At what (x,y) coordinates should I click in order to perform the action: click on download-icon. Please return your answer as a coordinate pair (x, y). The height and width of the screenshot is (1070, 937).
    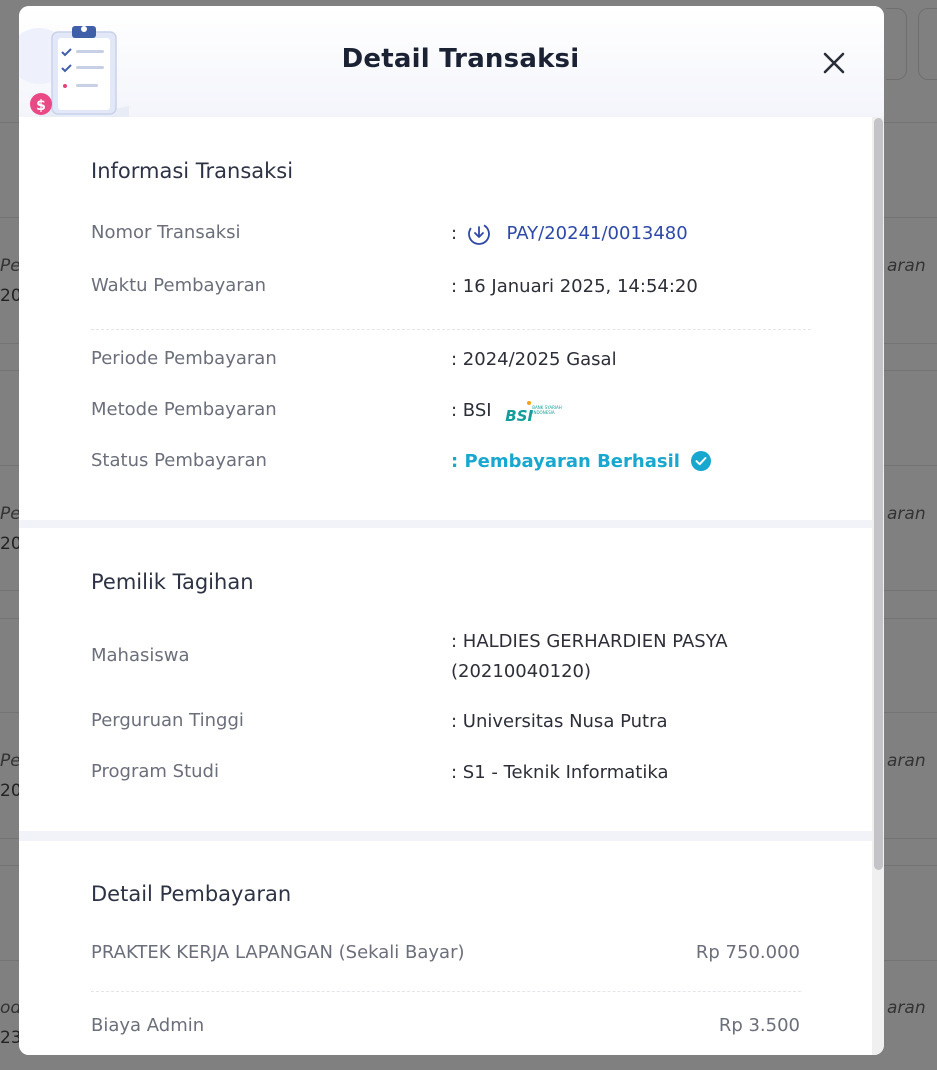
    Looking at the image, I should click on (479, 234).